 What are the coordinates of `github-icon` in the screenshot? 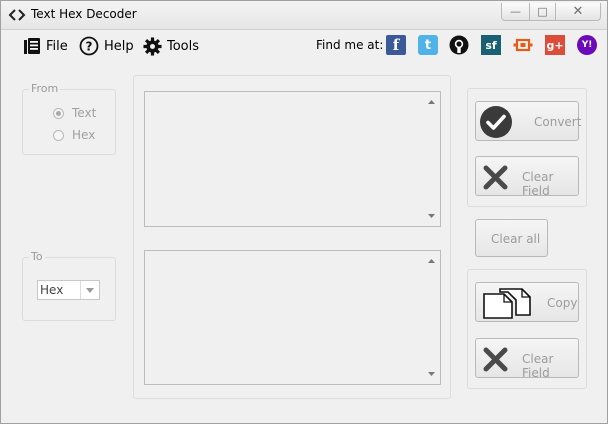 It's located at (459, 45).